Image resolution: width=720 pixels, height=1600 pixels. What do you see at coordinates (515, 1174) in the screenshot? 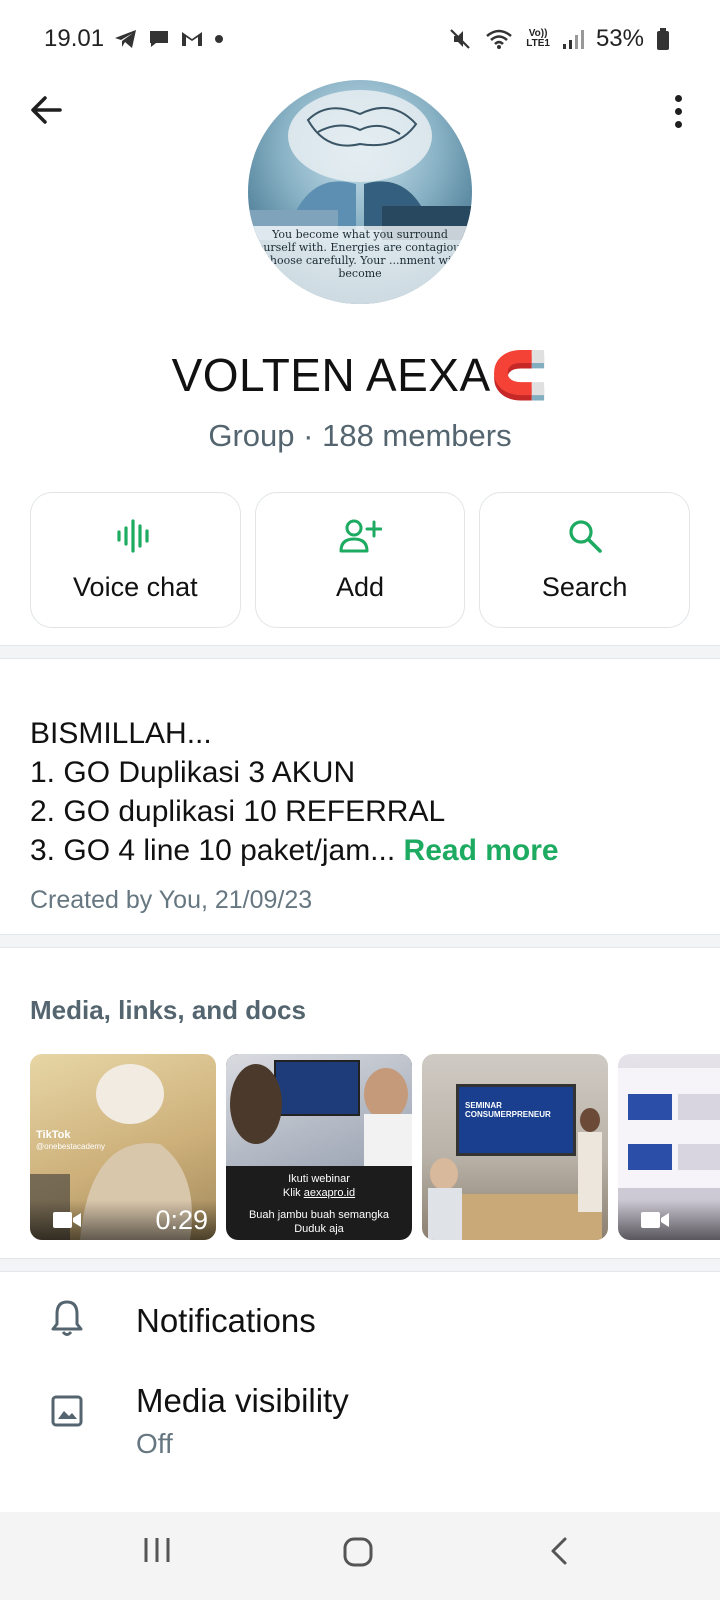
I see `thumbnail-art` at bounding box center [515, 1174].